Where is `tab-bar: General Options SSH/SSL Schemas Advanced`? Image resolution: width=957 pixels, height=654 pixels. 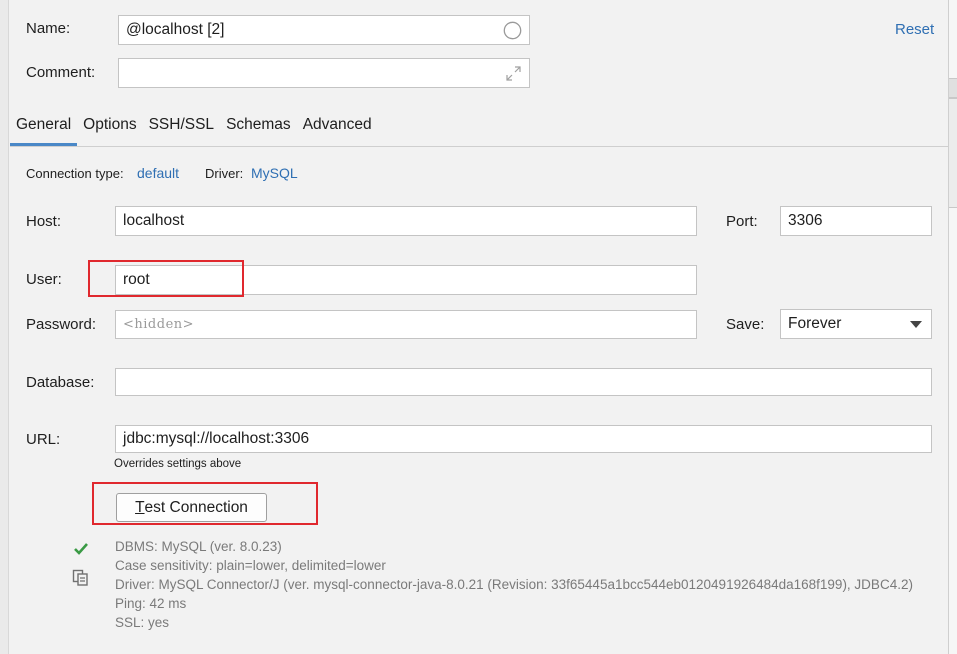
tab-bar: General Options SSH/SSL Schemas Advanced is located at coordinates (194, 129).